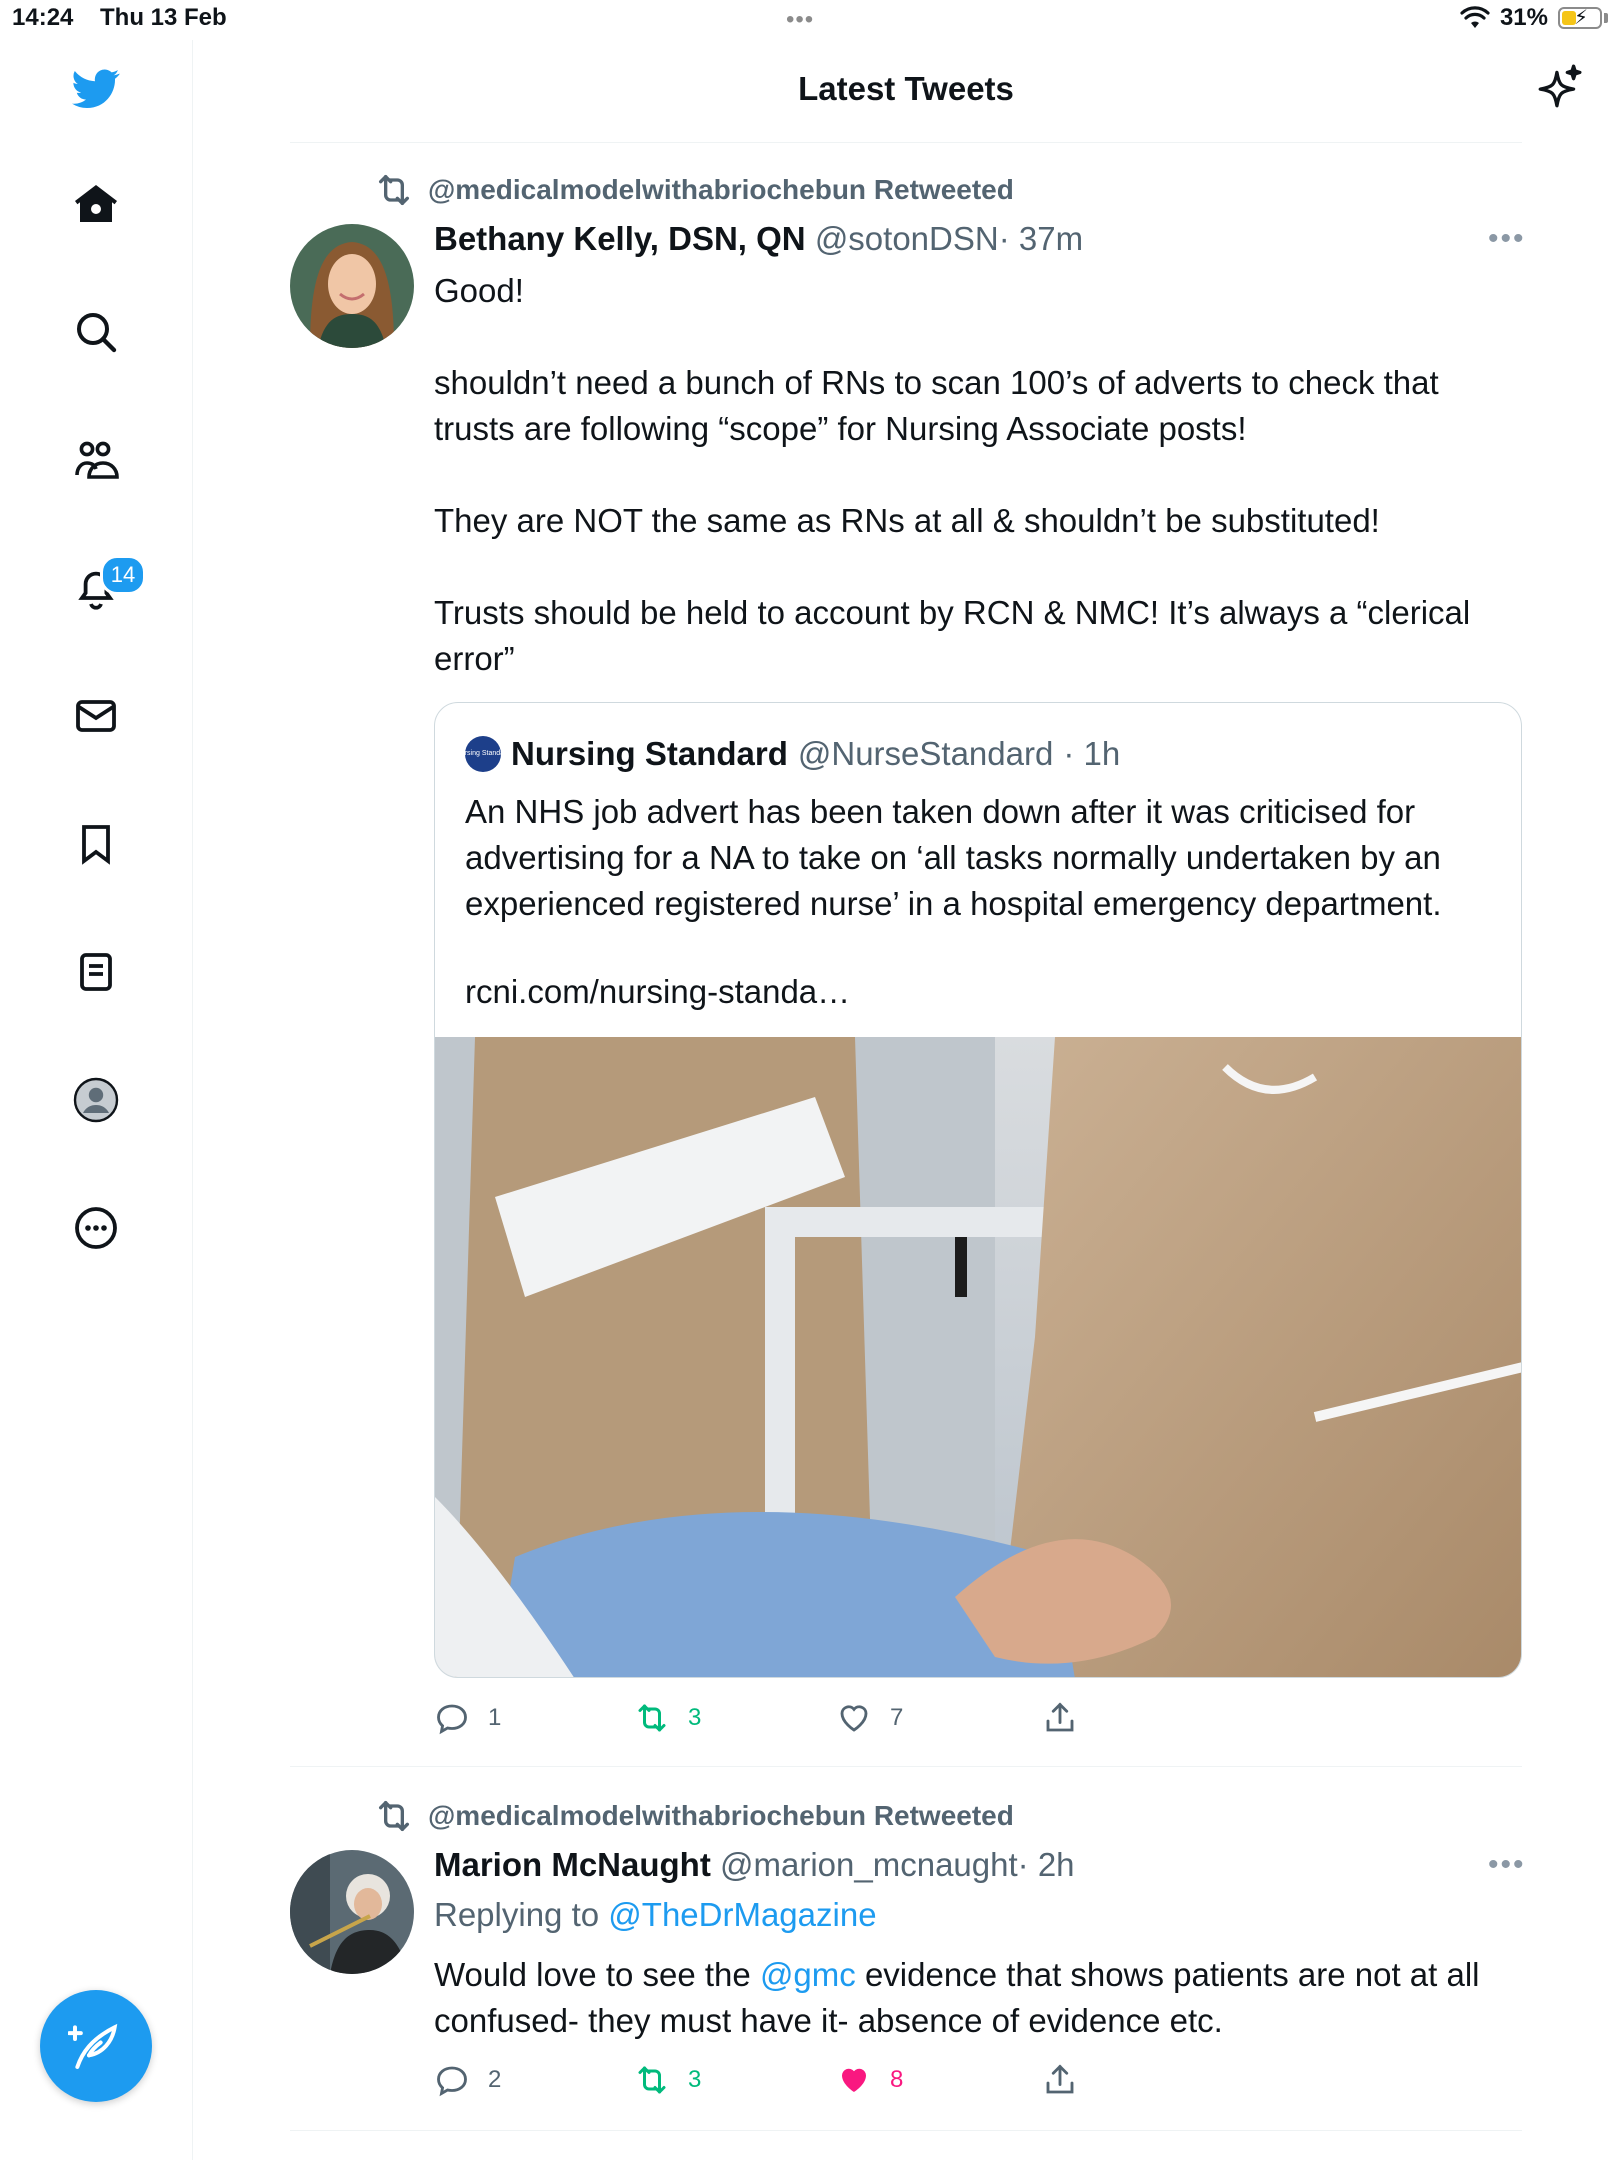 The height and width of the screenshot is (2160, 1620). I want to click on page-title: Latest Tweets, so click(906, 88).